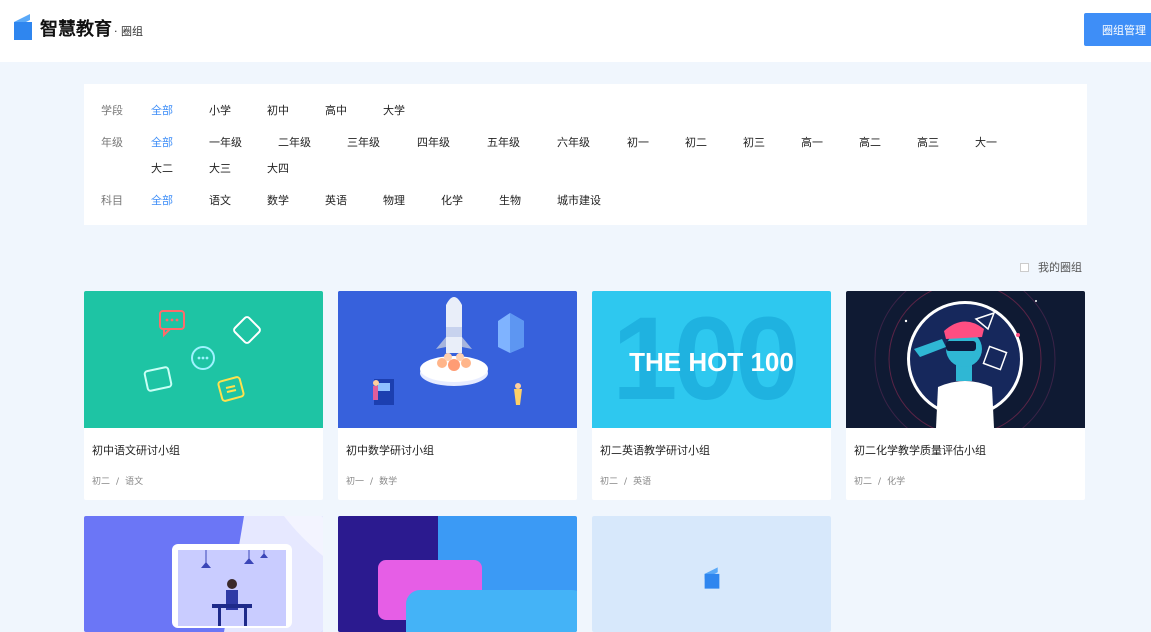  What do you see at coordinates (134, 482) in the screenshot?
I see `card-subject: 语文` at bounding box center [134, 482].